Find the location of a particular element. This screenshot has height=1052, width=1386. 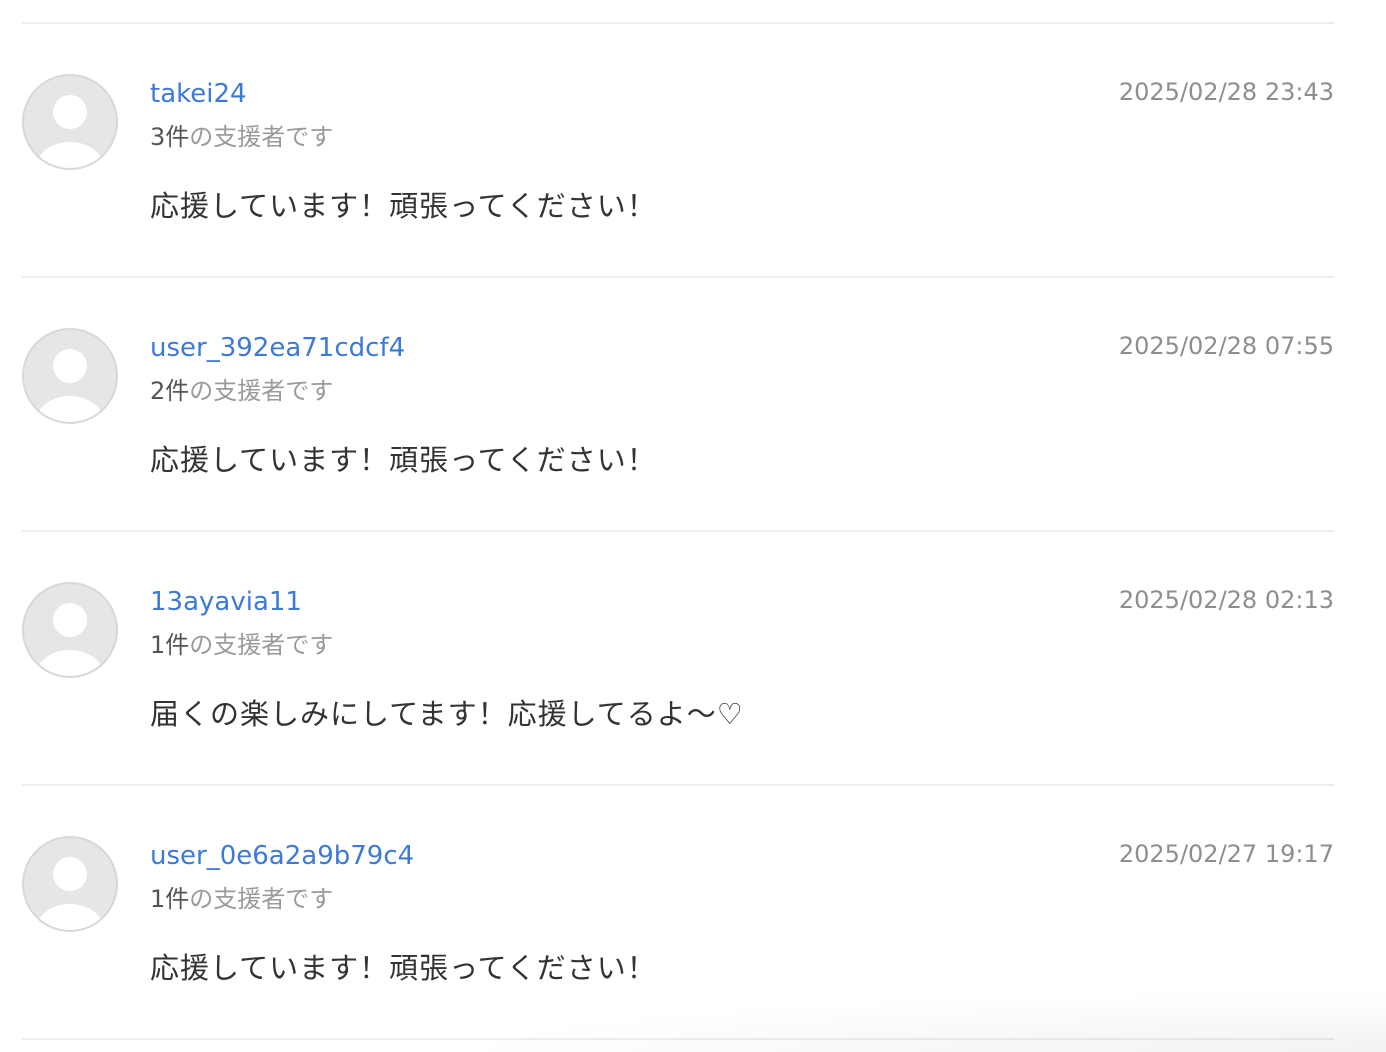

username-link: user_392ea71cdcf4 is located at coordinates (277, 348).